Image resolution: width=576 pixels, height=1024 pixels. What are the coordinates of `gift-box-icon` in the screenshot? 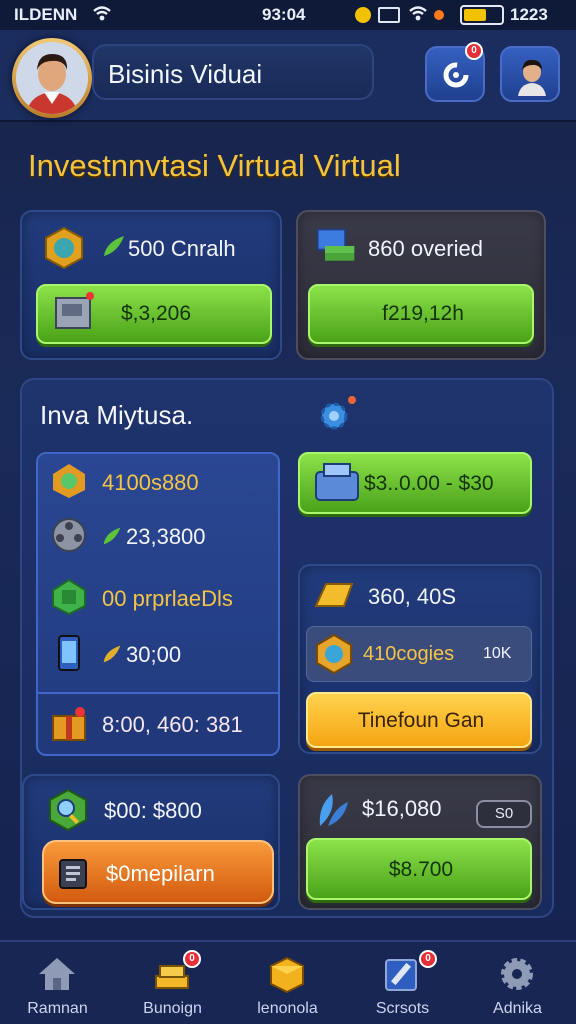 It's located at (69, 724).